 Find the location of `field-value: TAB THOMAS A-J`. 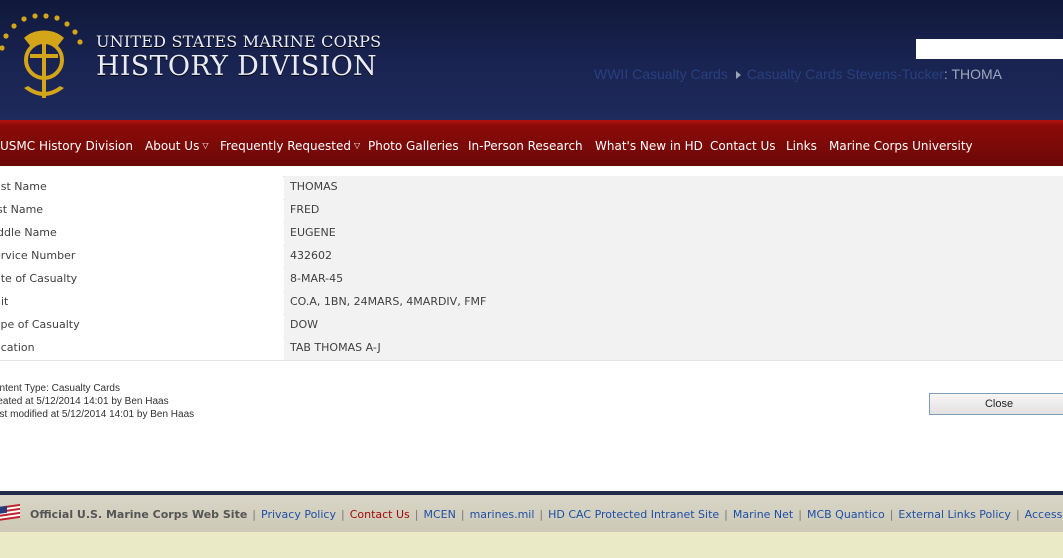

field-value: TAB THOMAS A-J is located at coordinates (673, 348).